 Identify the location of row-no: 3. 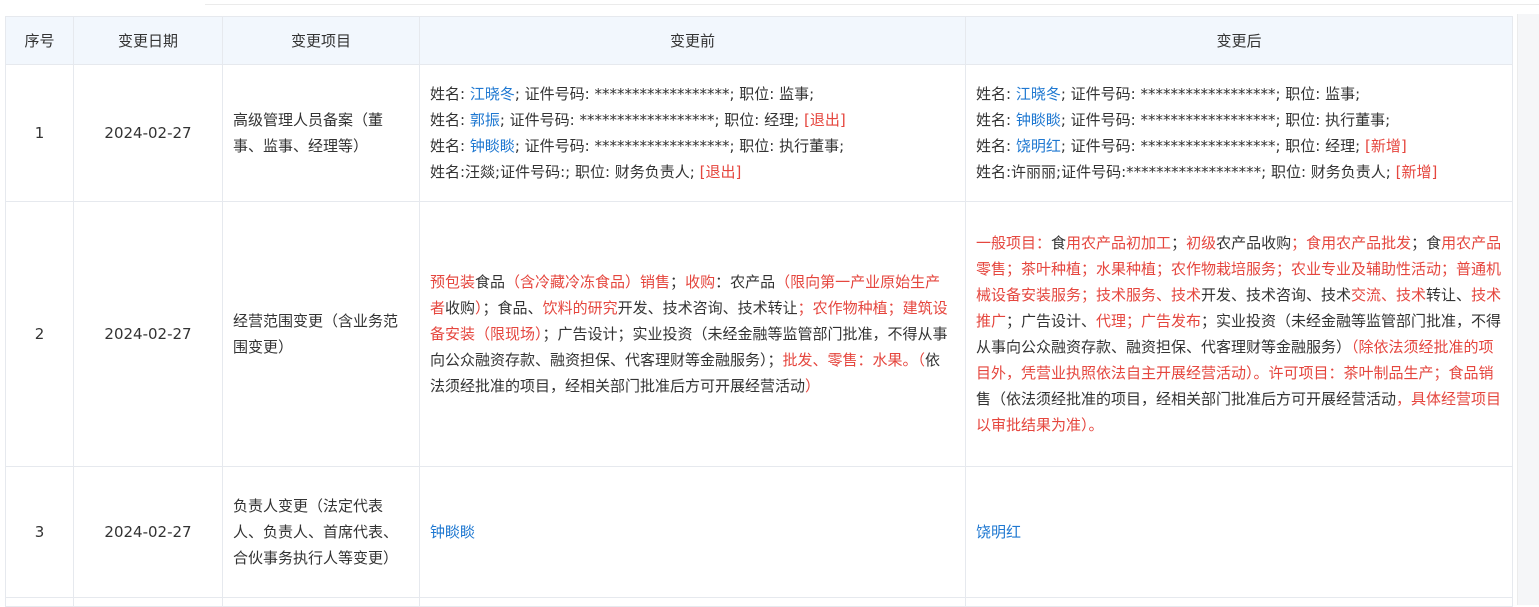
(39, 532).